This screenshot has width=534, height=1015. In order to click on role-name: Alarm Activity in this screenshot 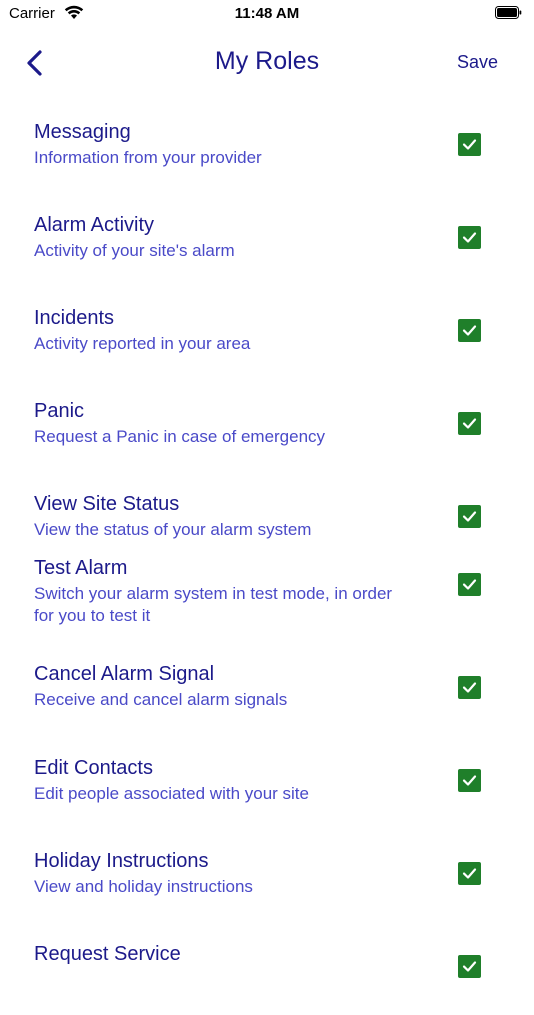, I will do `click(94, 225)`.